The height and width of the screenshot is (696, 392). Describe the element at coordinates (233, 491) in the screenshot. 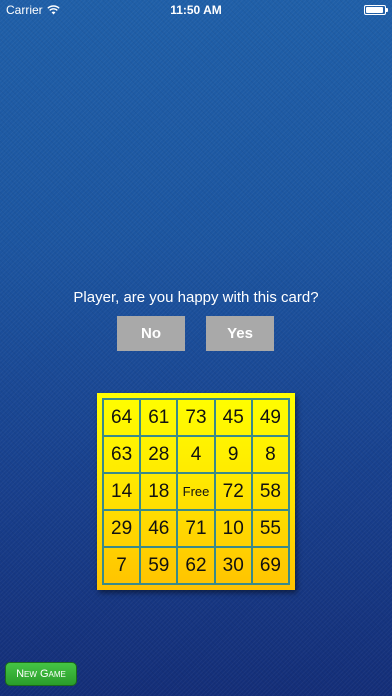

I see `bingo-cell: 72` at that location.